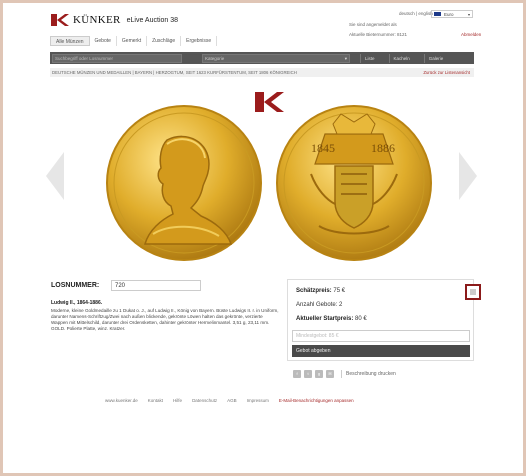 The height and width of the screenshot is (476, 526). What do you see at coordinates (55, 176) in the screenshot?
I see `previous-lot-arrow` at bounding box center [55, 176].